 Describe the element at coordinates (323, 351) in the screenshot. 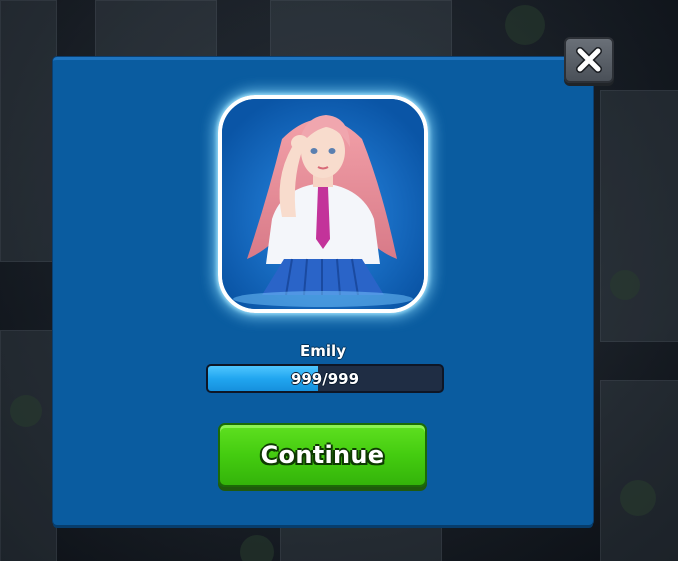

I see `character-name: Emily` at that location.